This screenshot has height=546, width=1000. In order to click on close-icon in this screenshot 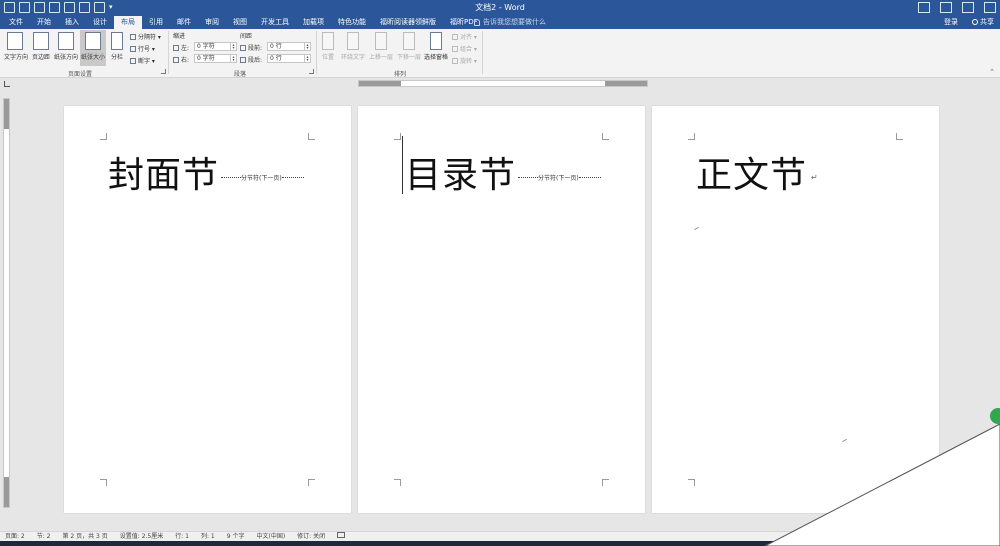, I will do `click(990, 7)`.